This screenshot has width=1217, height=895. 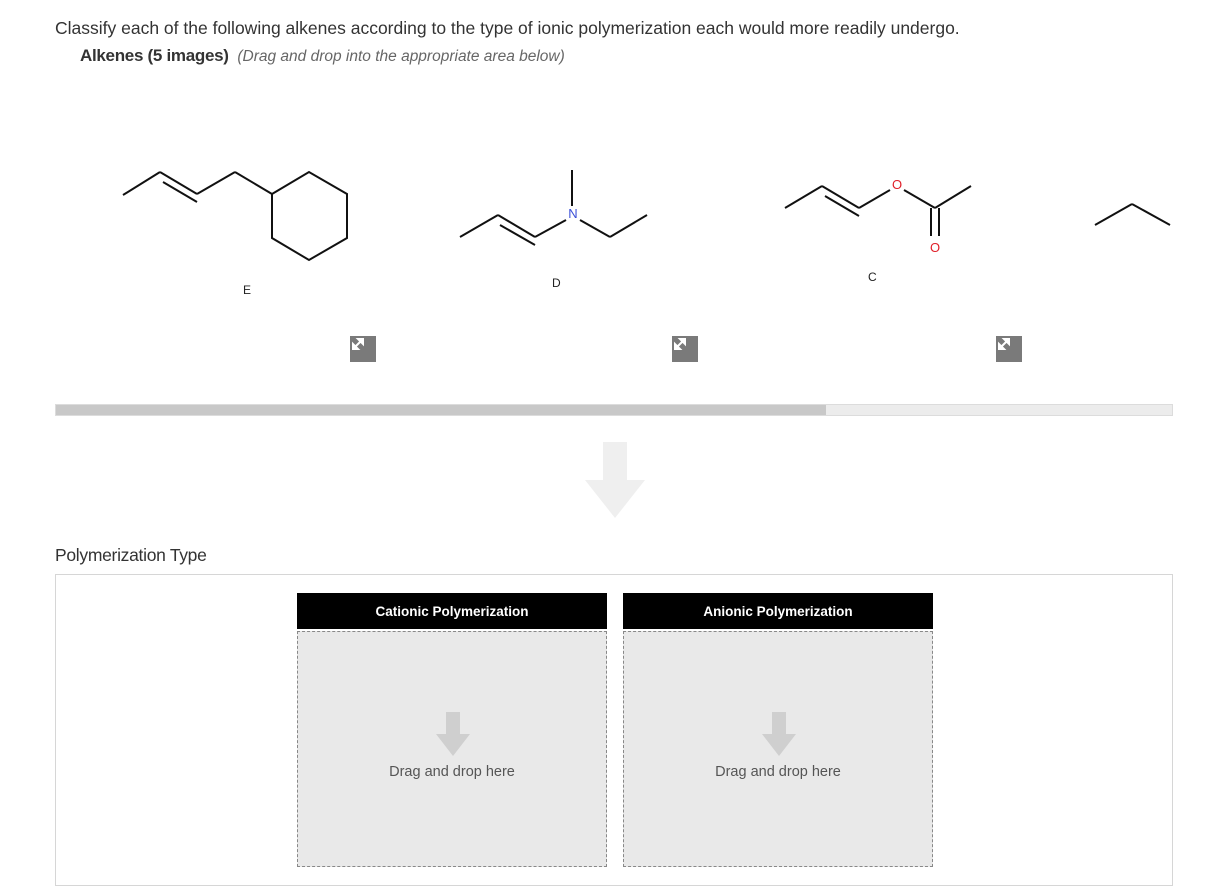 What do you see at coordinates (556, 283) in the screenshot?
I see `alkene-d-label: D` at bounding box center [556, 283].